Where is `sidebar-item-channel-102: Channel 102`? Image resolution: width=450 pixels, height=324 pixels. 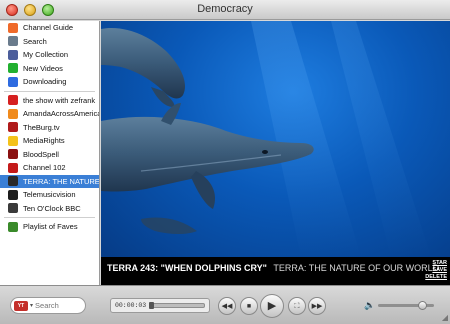
sidebar-item-channel-102: Channel 102 is located at coordinates (49, 168).